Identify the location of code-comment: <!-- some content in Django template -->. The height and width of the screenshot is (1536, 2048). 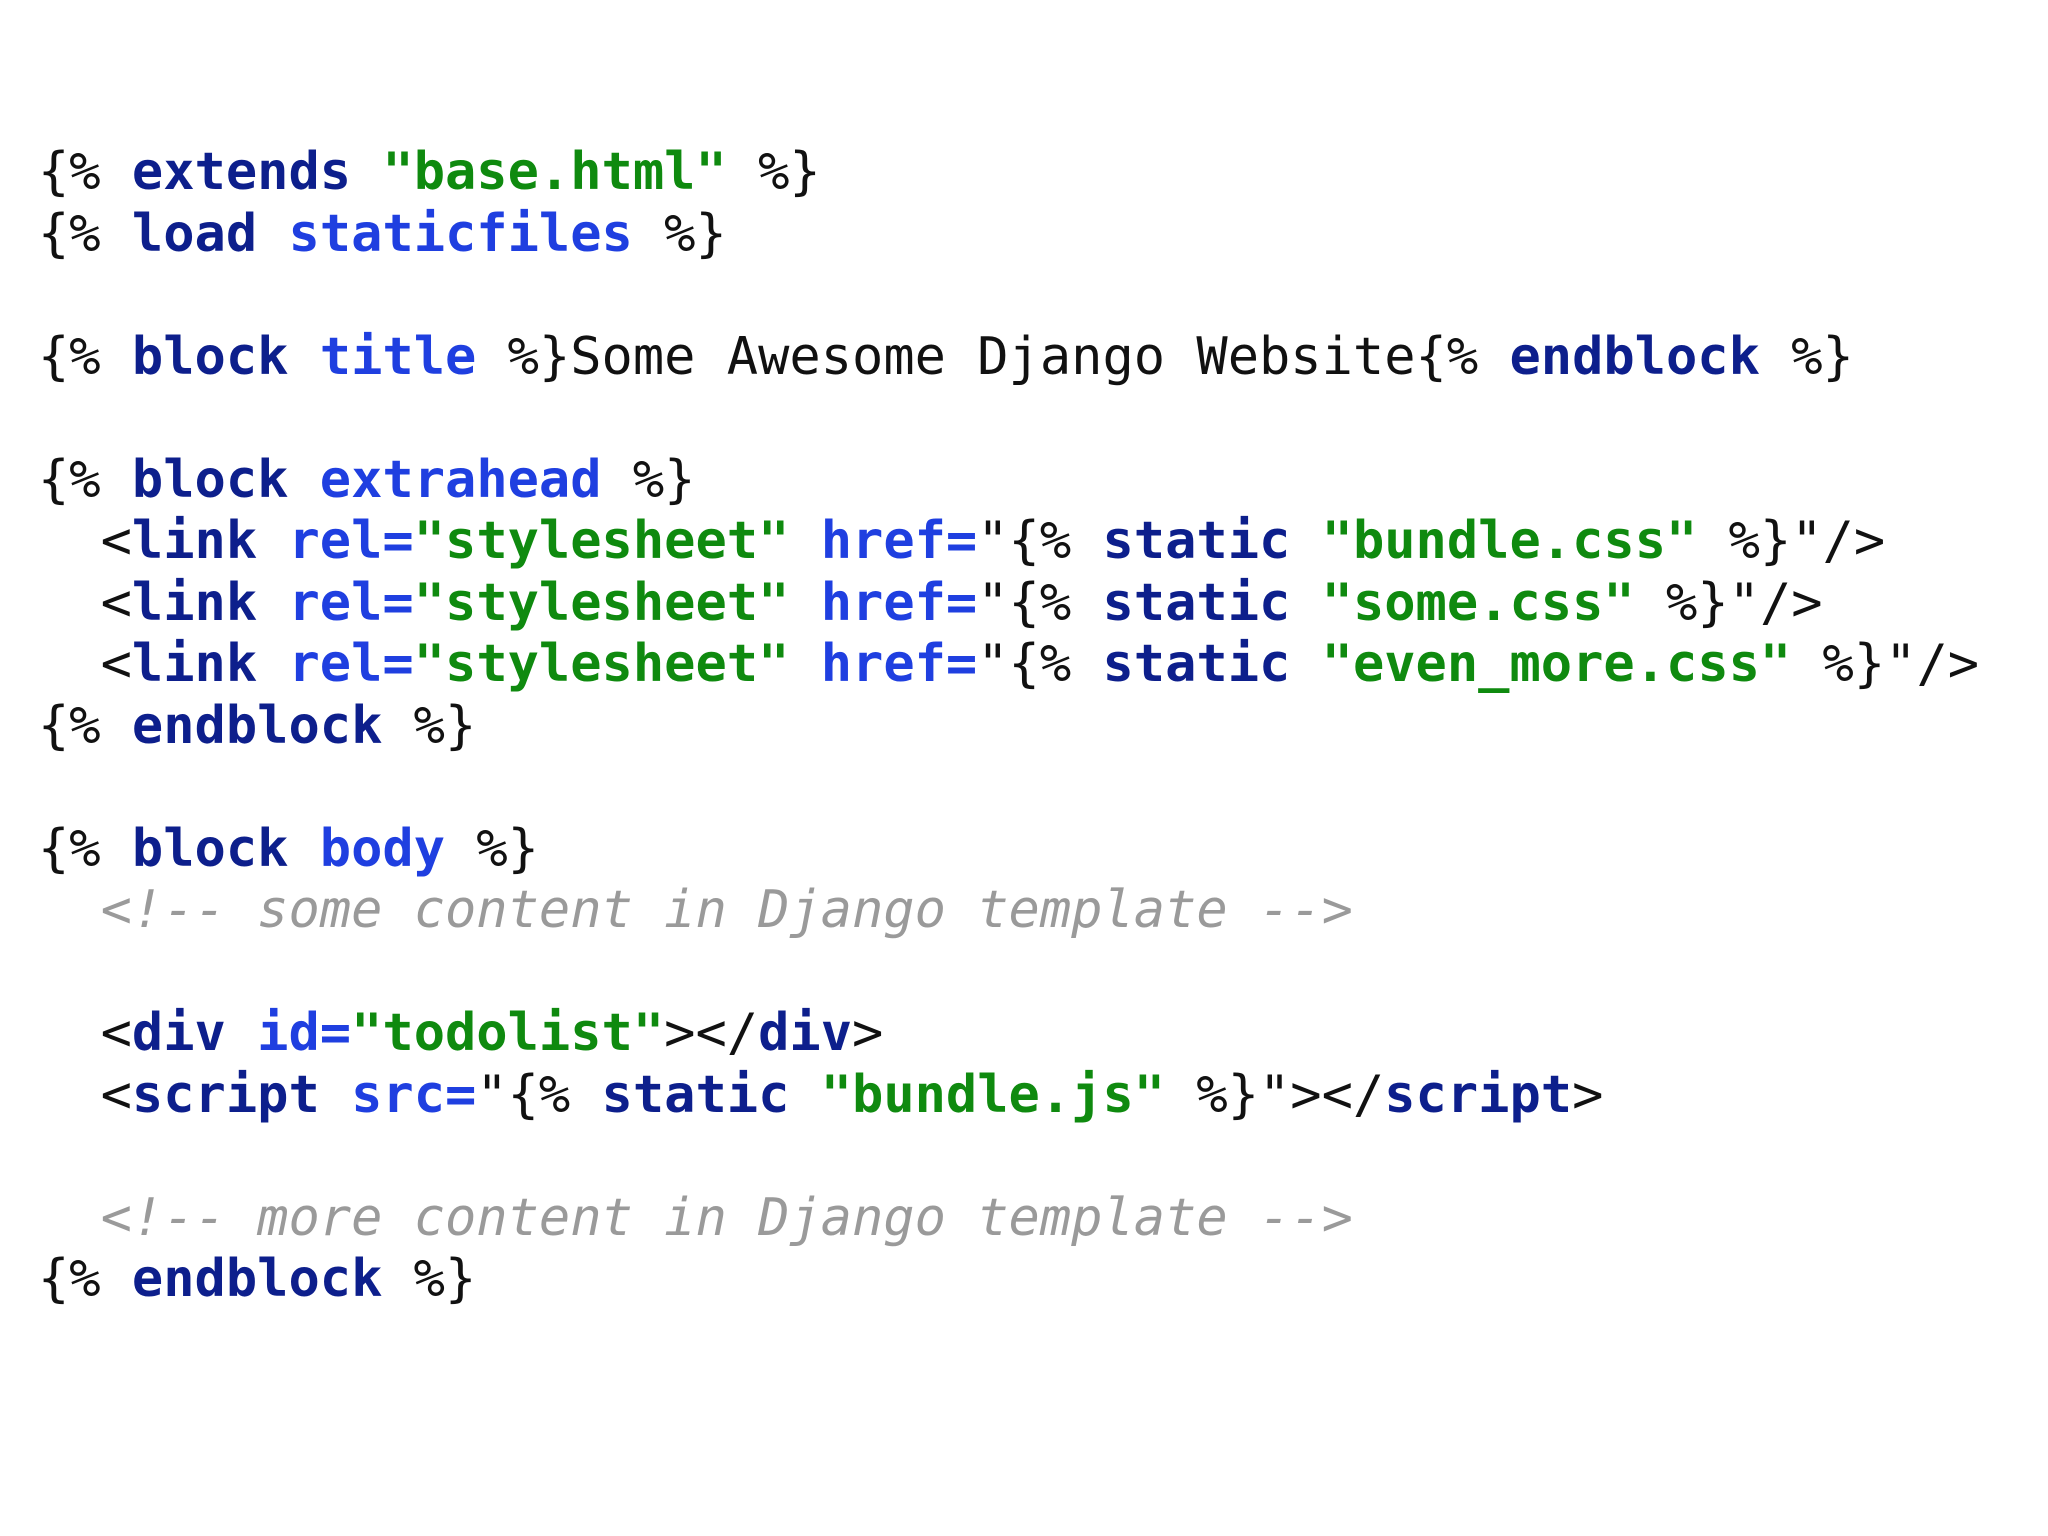
(726, 910).